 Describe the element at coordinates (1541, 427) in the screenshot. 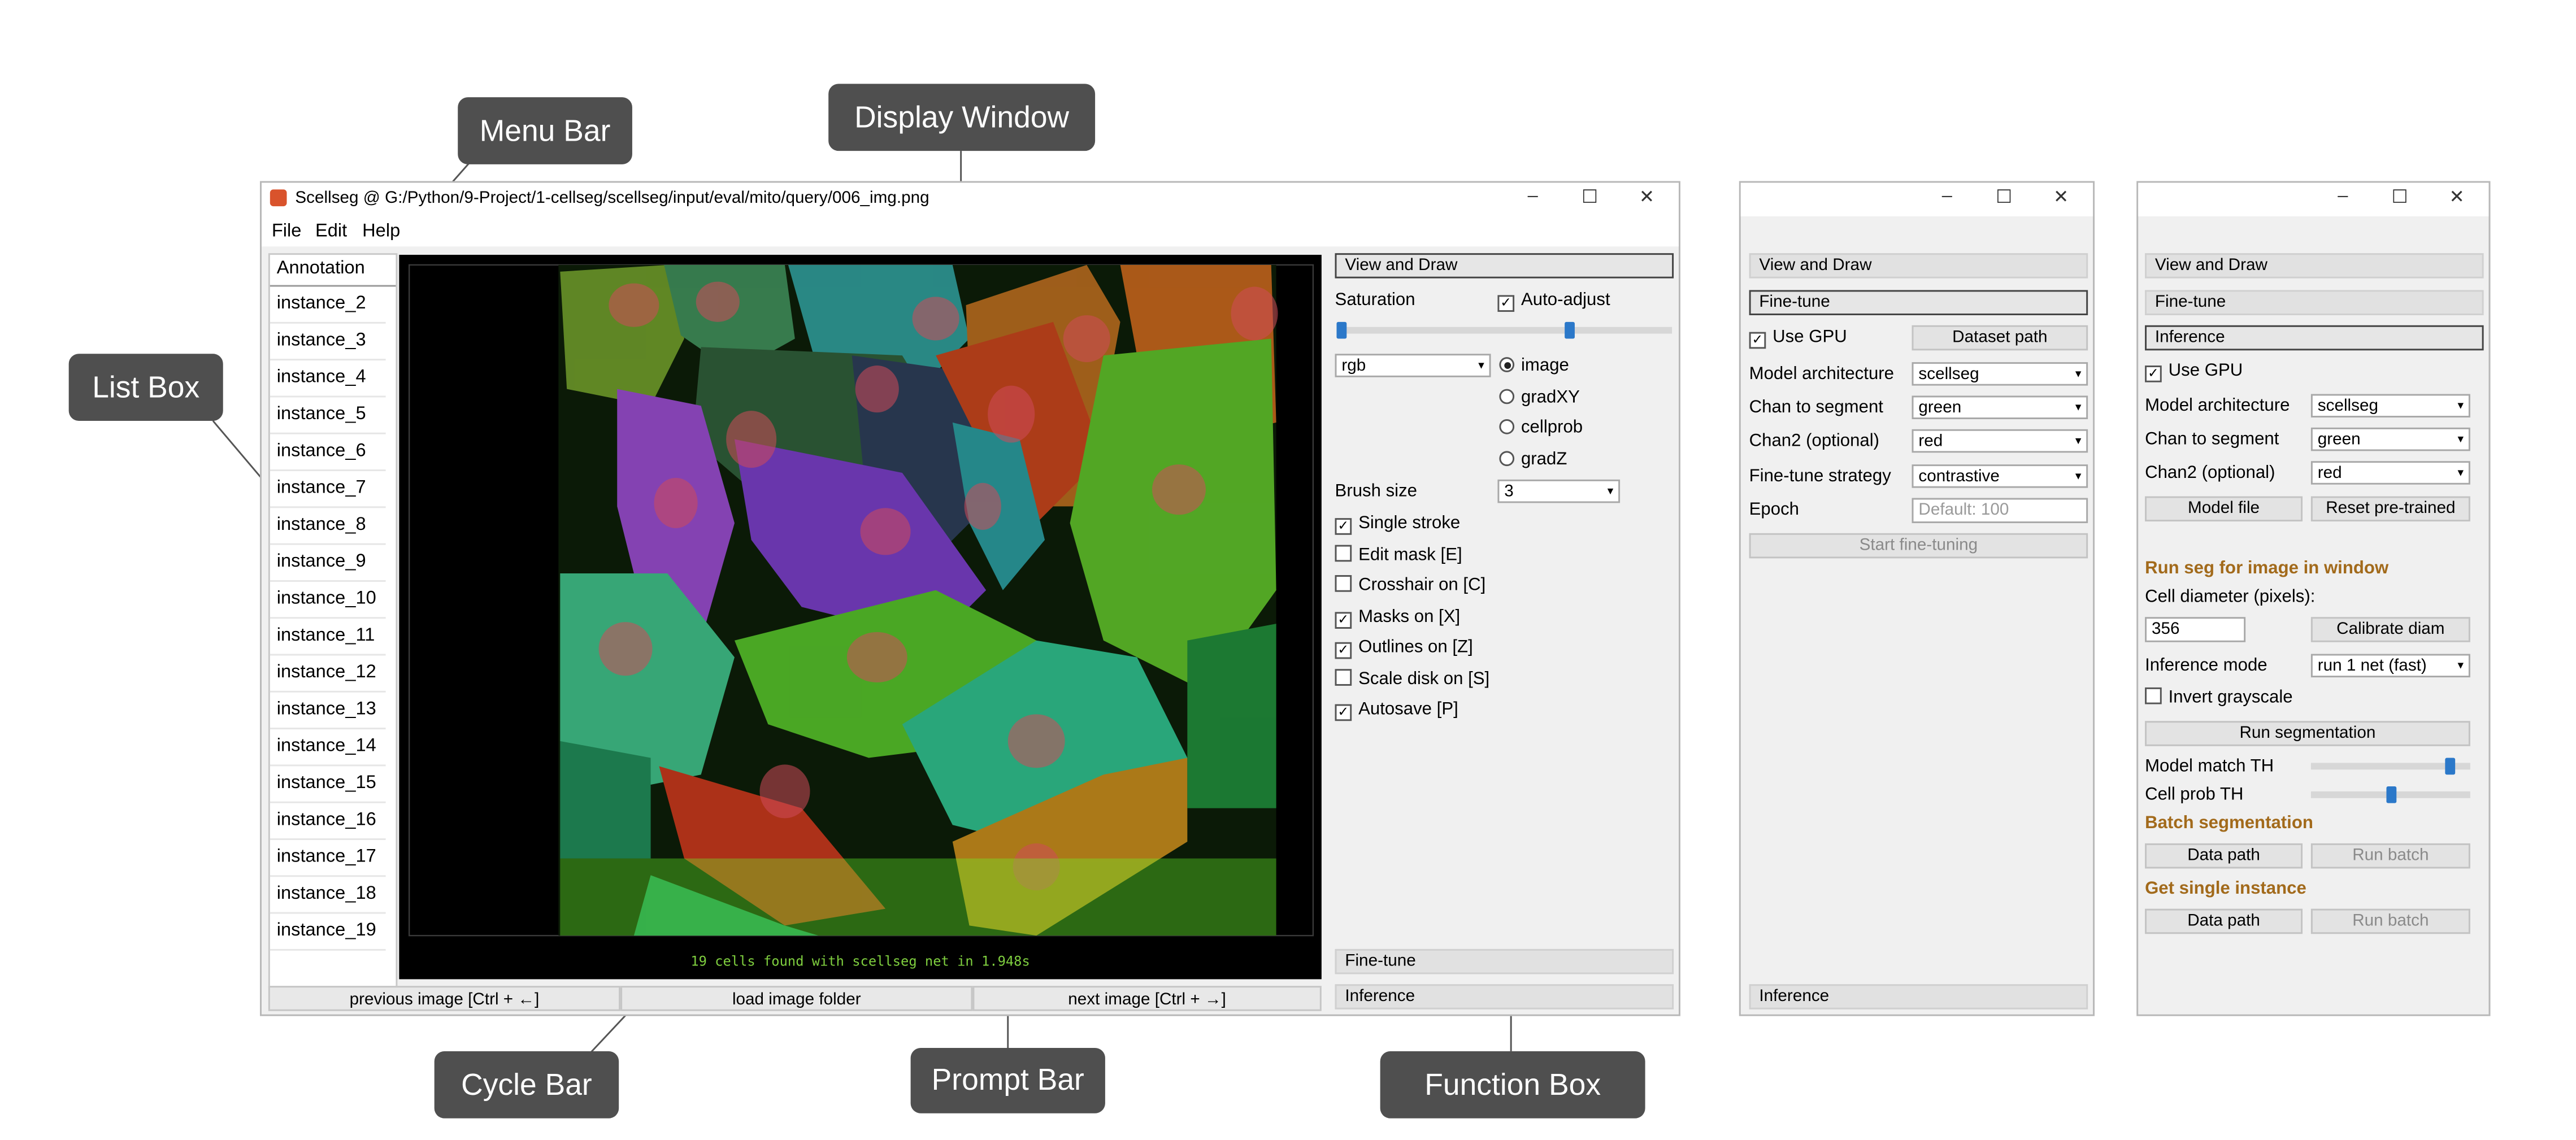

I see `radio-cellprob: cellprob` at that location.